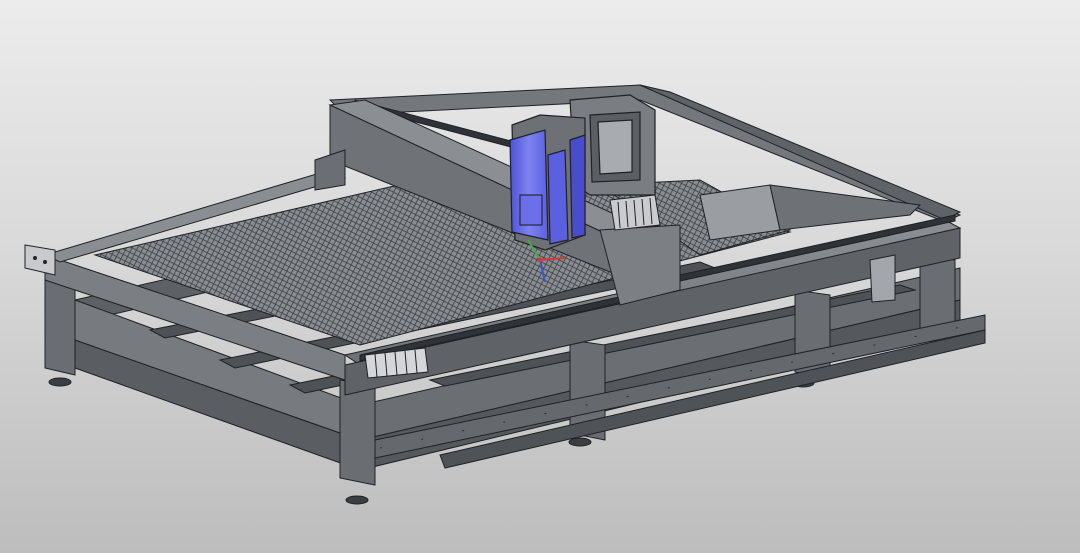 This screenshot has width=1080, height=553. Describe the element at coordinates (40, 260) in the screenshot. I see `end-bracket` at that location.